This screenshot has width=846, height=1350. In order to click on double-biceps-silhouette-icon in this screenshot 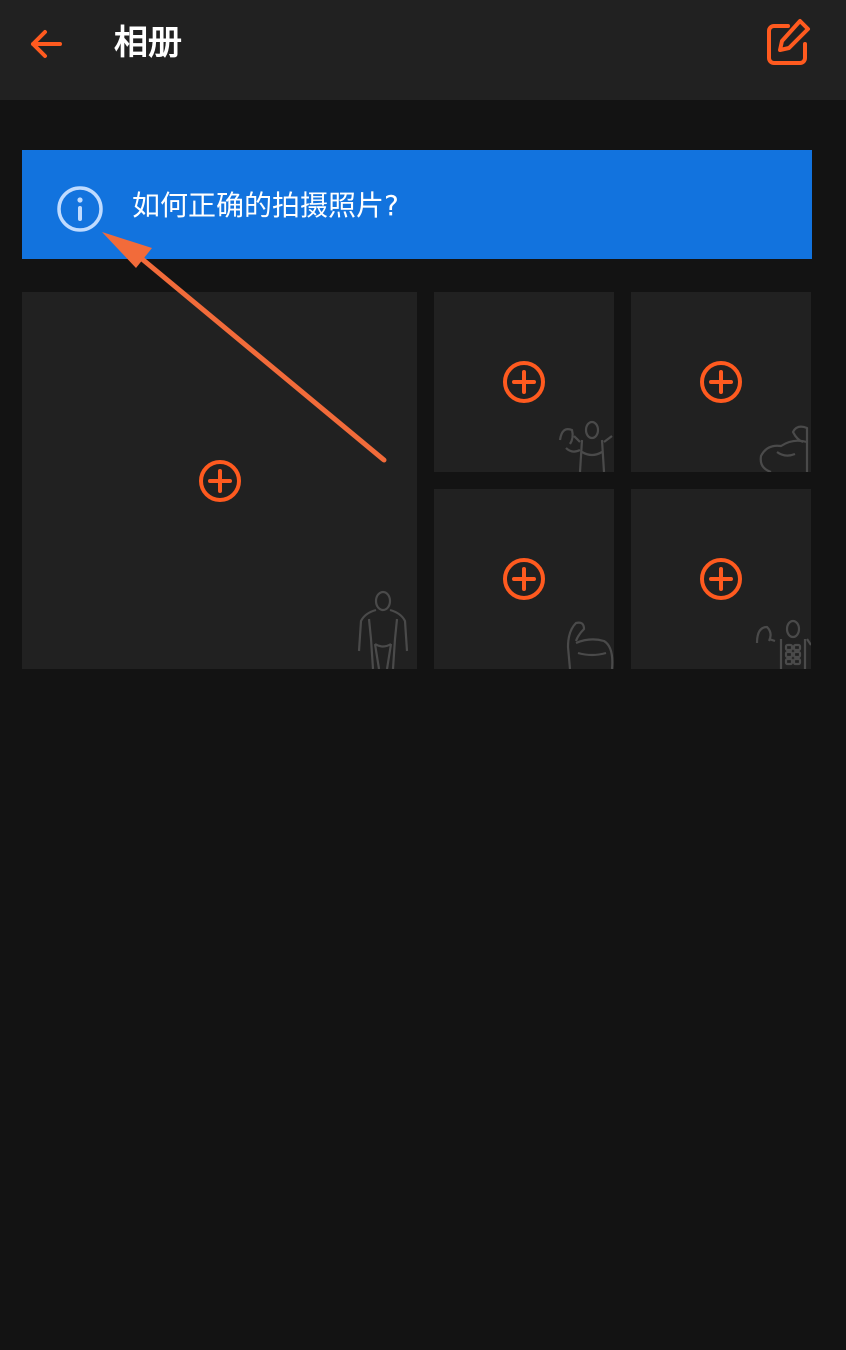, I will do `click(585, 446)`.